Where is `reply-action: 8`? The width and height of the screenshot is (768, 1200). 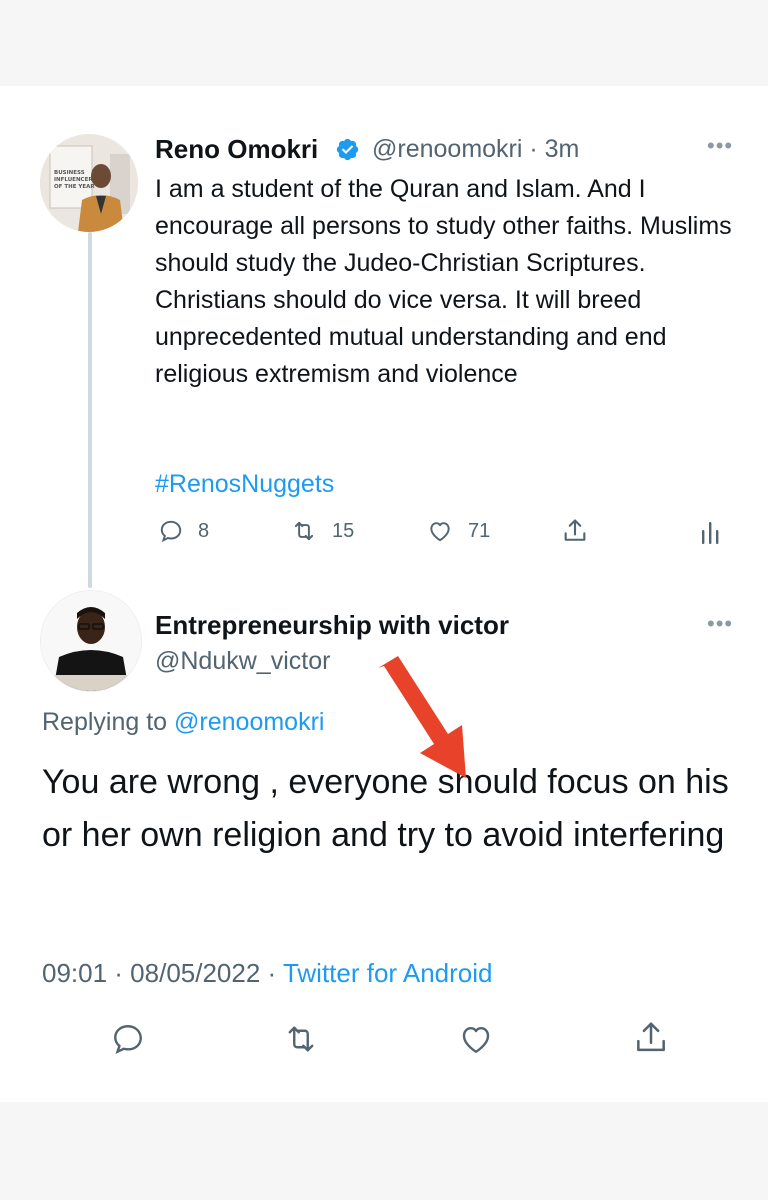 reply-action: 8 is located at coordinates (183, 531).